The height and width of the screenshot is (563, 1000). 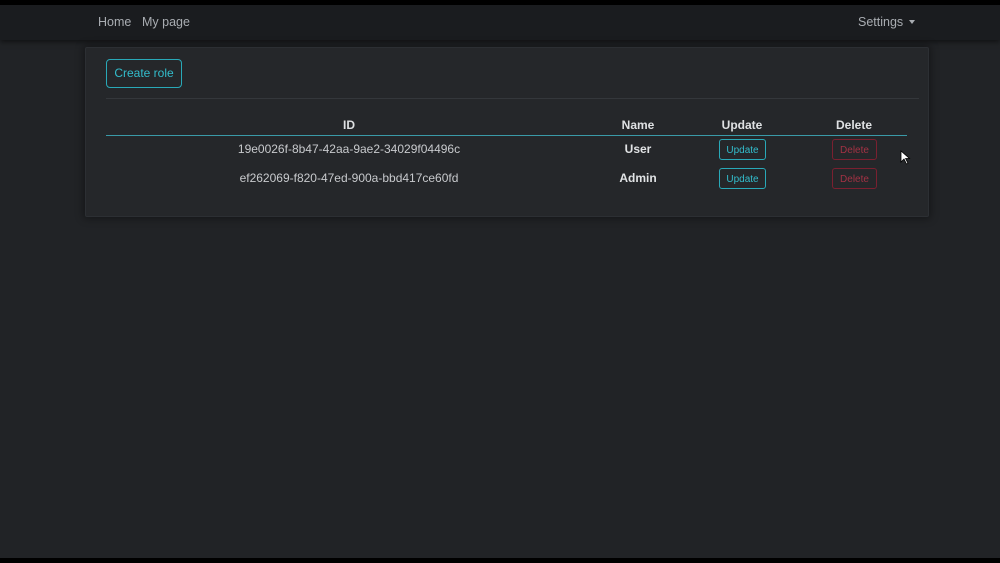 What do you see at coordinates (166, 22) in the screenshot?
I see `nav-my-page-link: My page` at bounding box center [166, 22].